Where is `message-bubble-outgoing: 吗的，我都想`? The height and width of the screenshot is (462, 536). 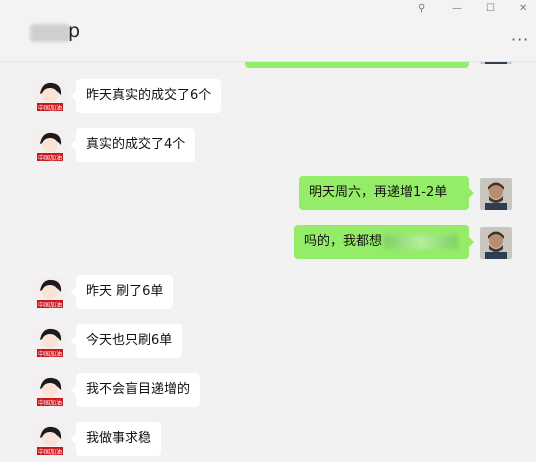
message-bubble-outgoing: 吗的，我都想 is located at coordinates (384, 242).